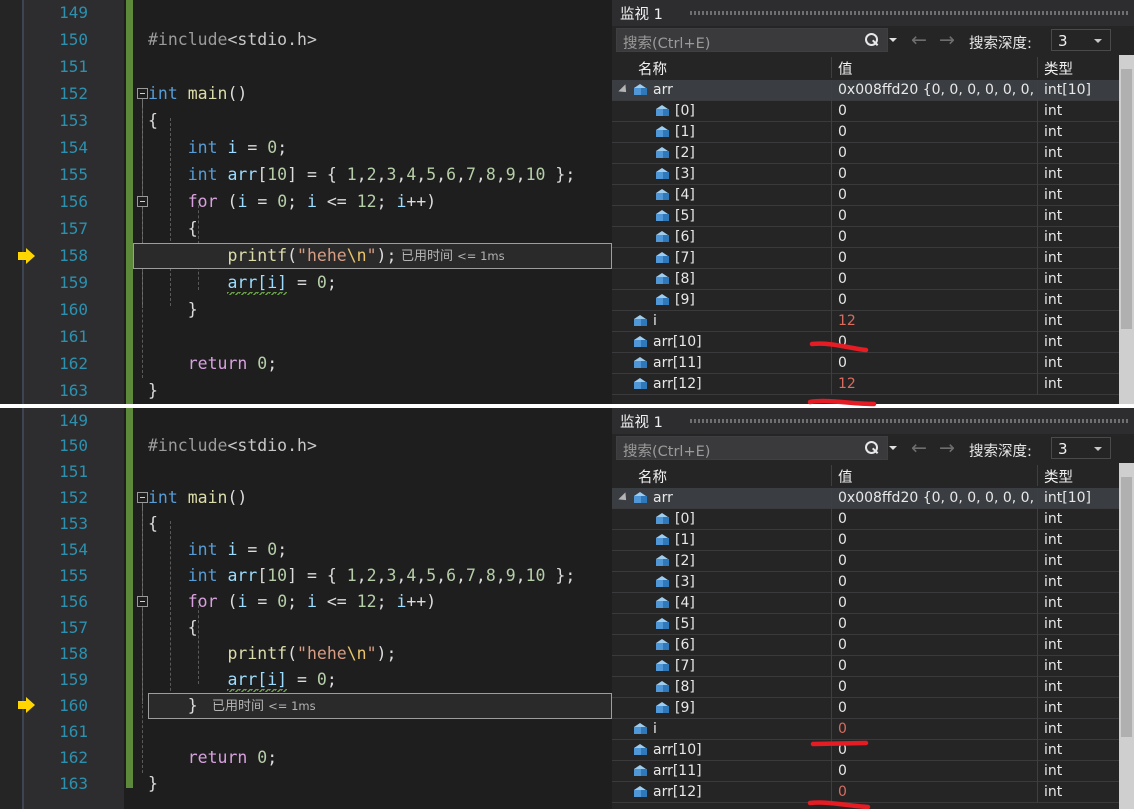  I want to click on watch-row: arr[12] 12 int, so click(873, 384).